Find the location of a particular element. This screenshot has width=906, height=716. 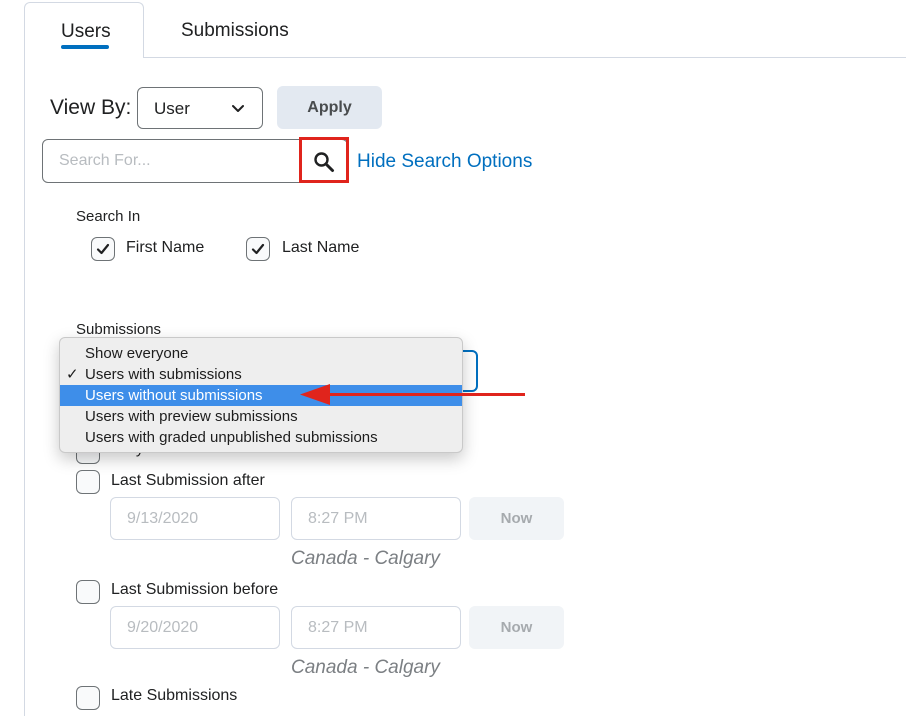

submissions-label: Submissions is located at coordinates (119, 329).